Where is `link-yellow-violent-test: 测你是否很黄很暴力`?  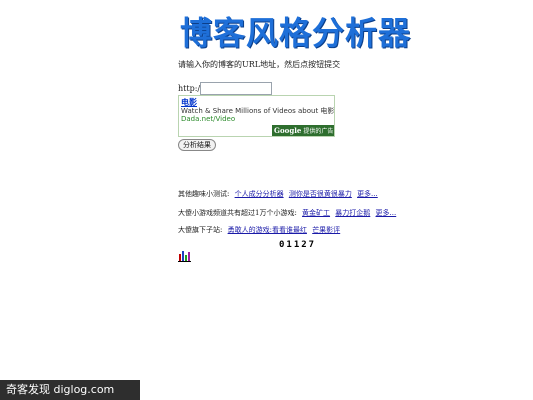 link-yellow-violent-test: 测你是否很黄很暴力 is located at coordinates (320, 194).